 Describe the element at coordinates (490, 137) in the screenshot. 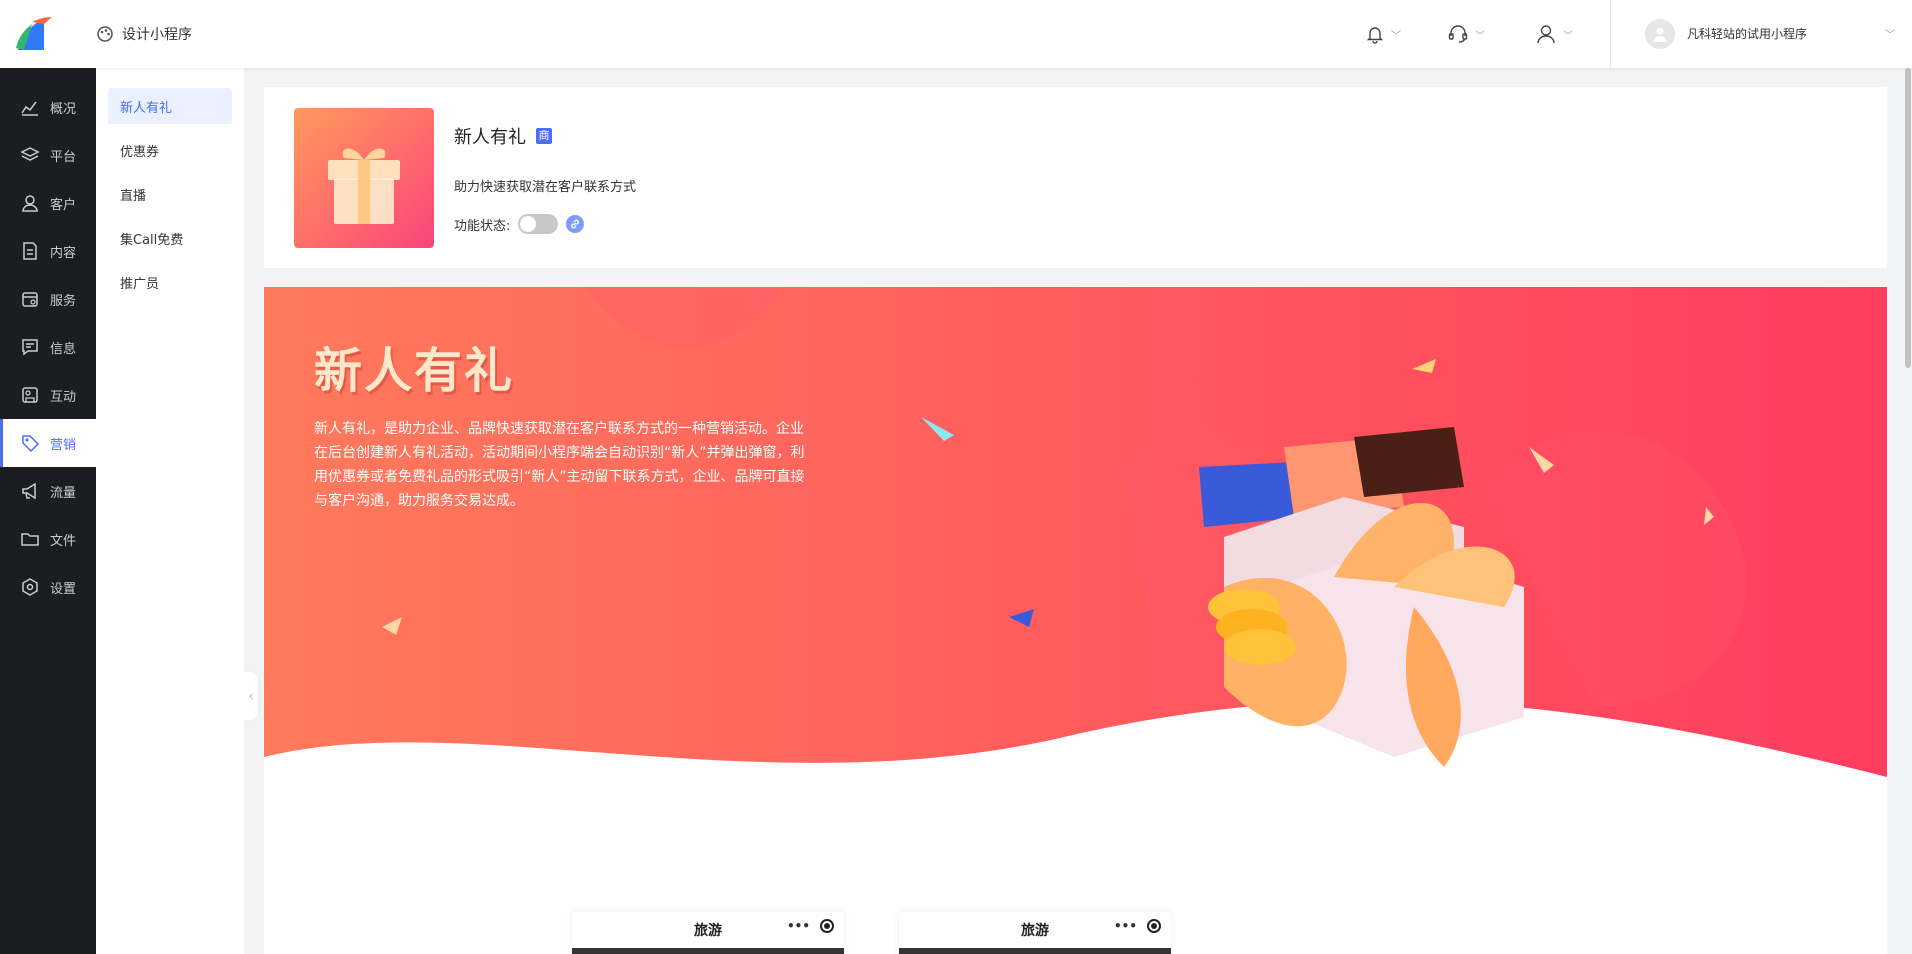

I see `feature-title: 新人有礼` at that location.